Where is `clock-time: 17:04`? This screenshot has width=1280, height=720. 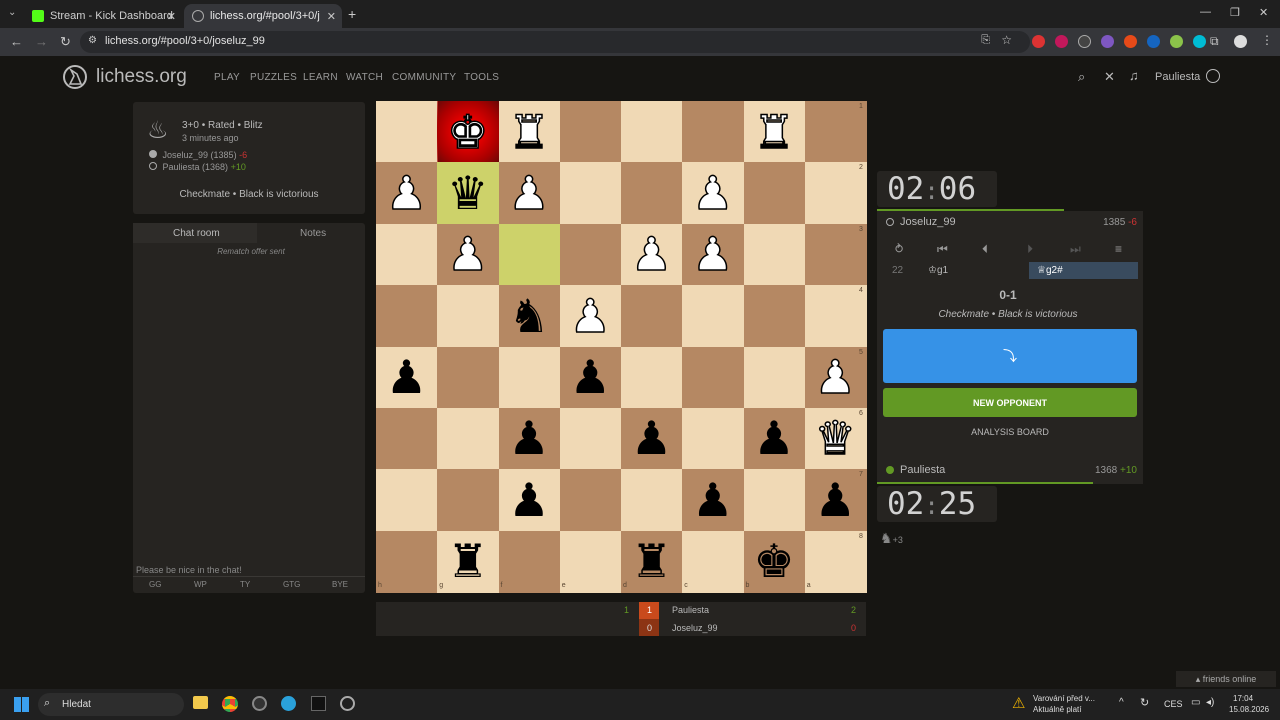
clock-time: 17:04 is located at coordinates (1243, 698).